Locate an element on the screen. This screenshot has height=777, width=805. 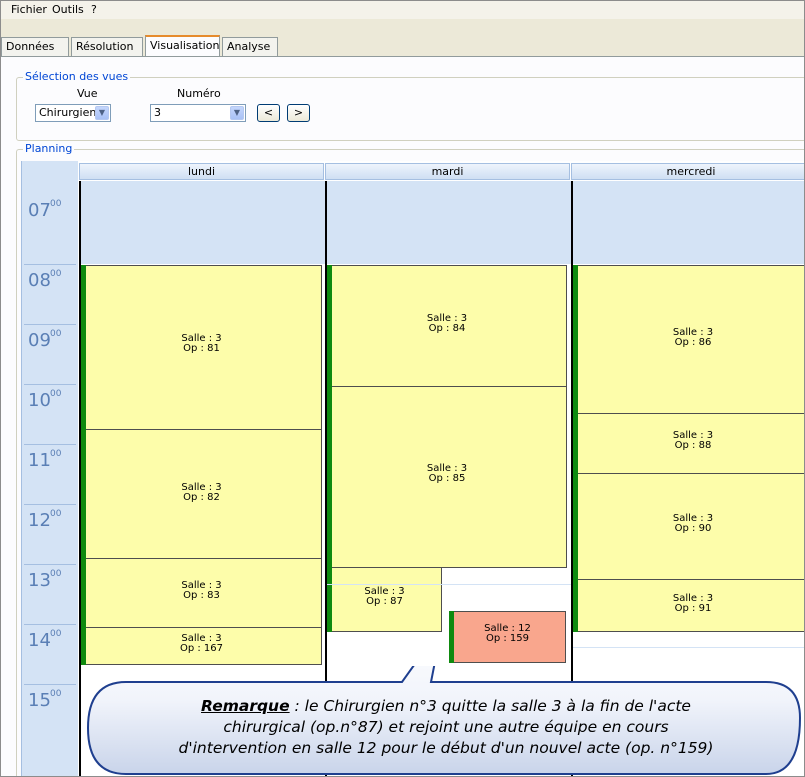
appointment-op-91: Salle : 3 Op : 91 is located at coordinates (688, 605).